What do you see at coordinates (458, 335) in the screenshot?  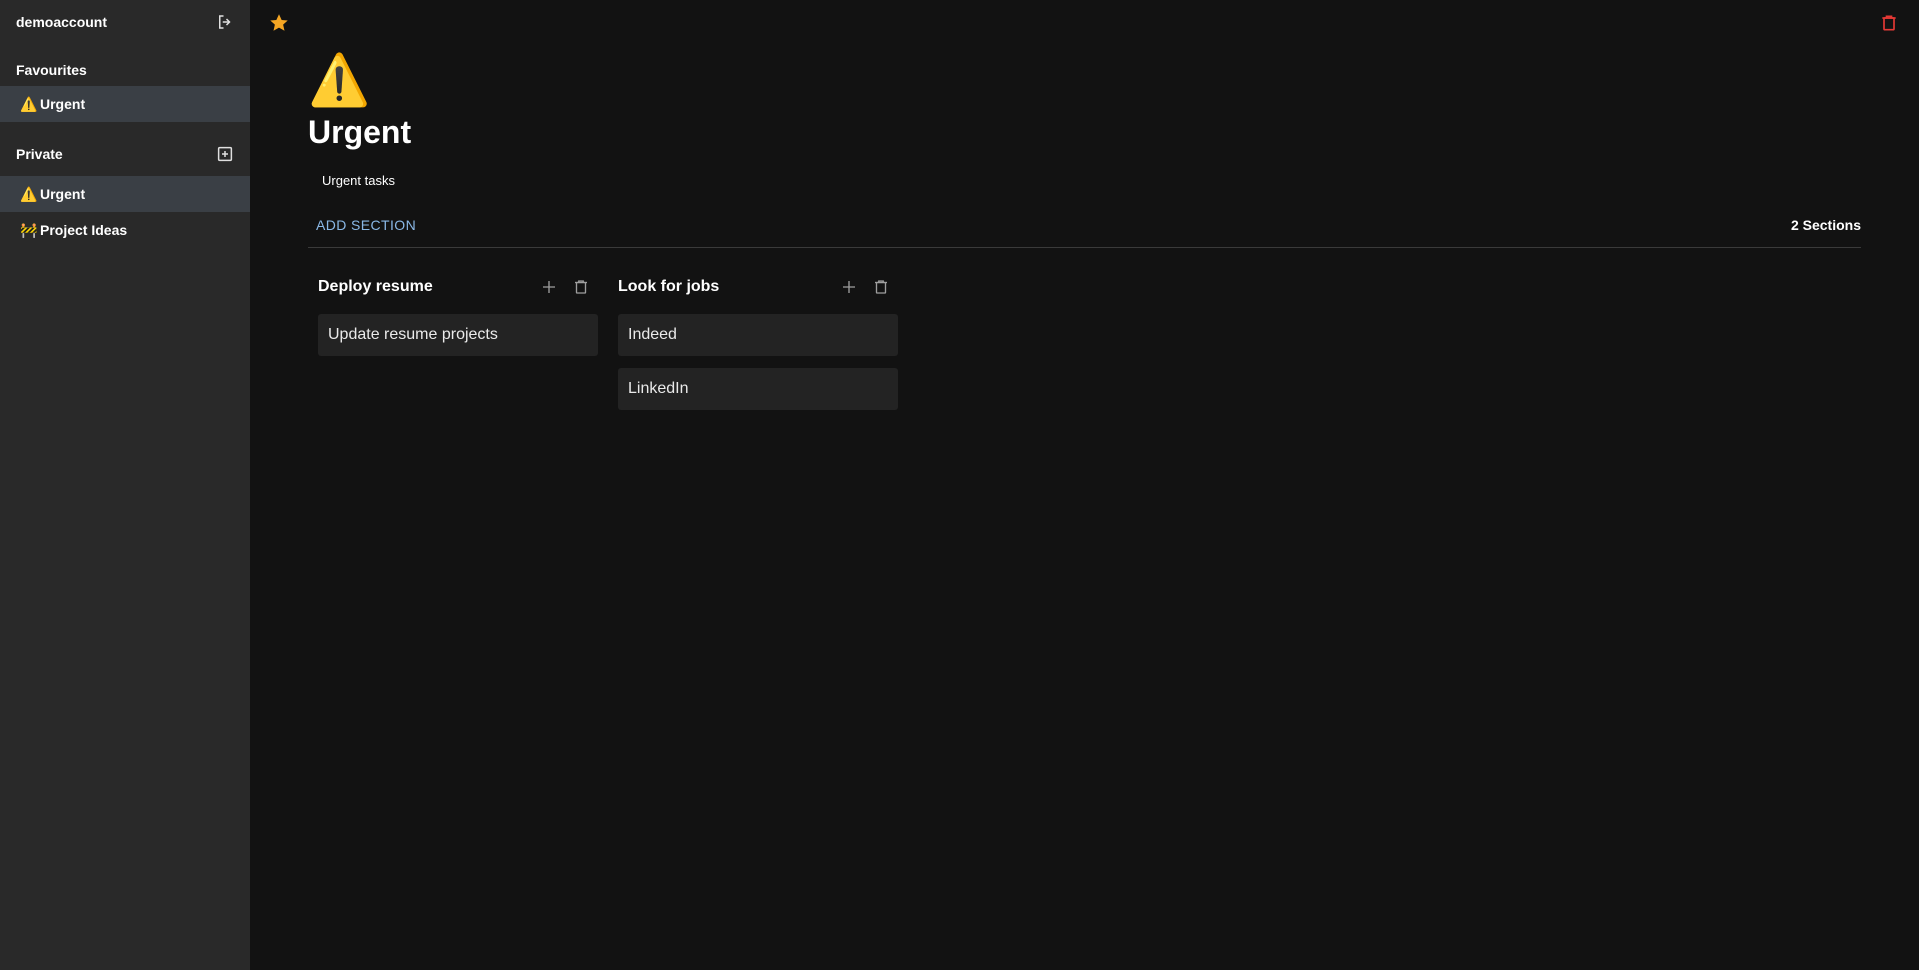 I see `task-item: Update resume projects` at bounding box center [458, 335].